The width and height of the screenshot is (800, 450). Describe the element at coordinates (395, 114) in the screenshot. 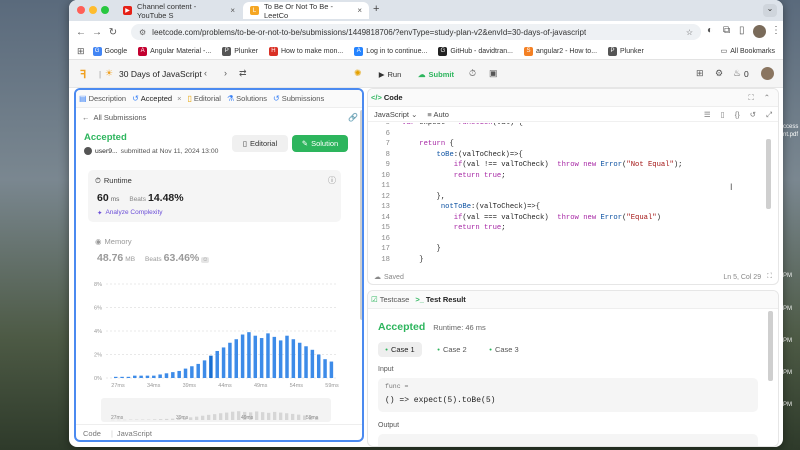

I see `language-select: JavaScript ⌄` at that location.